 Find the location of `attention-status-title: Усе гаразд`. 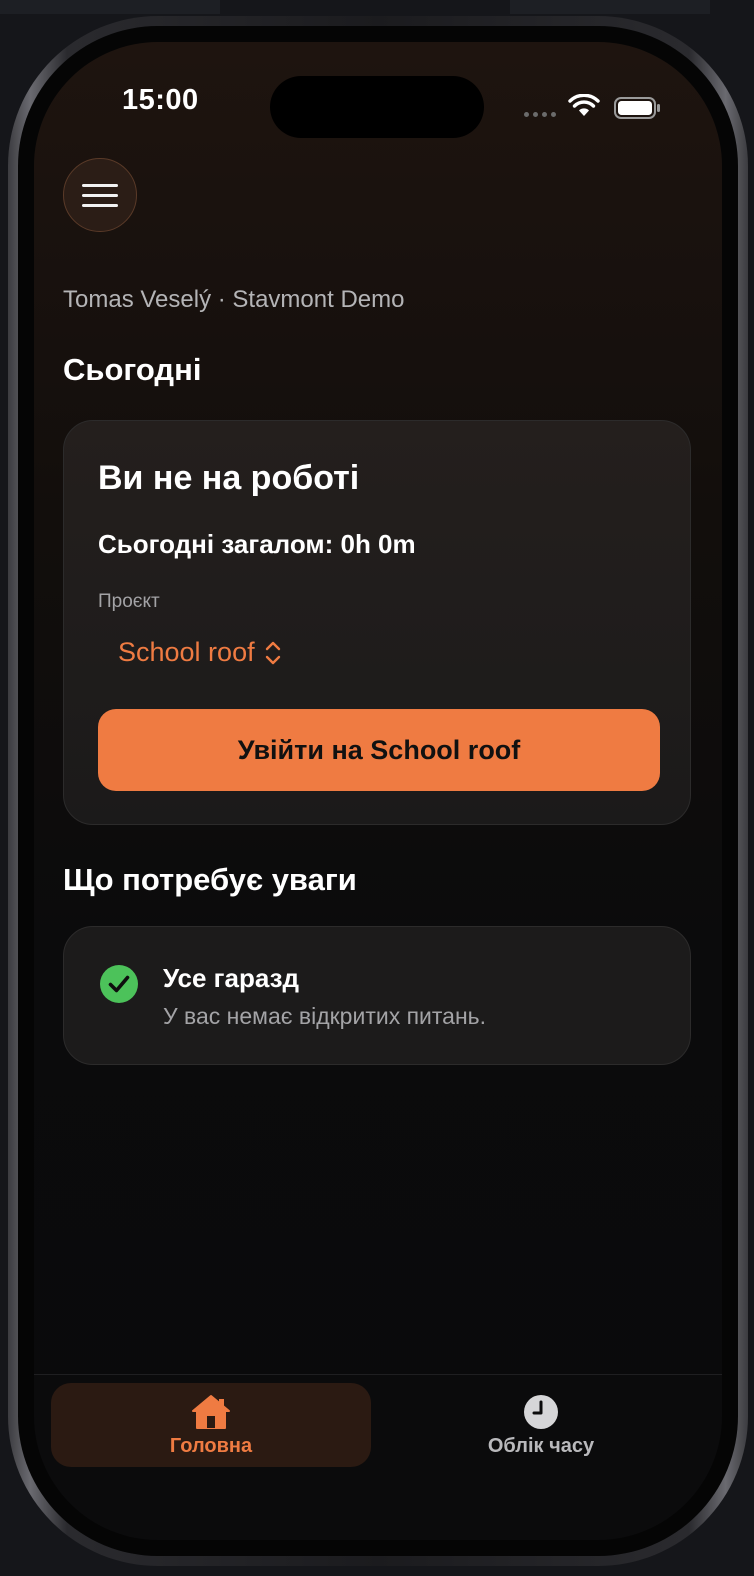

attention-status-title: Усе гаразд is located at coordinates (231, 978).